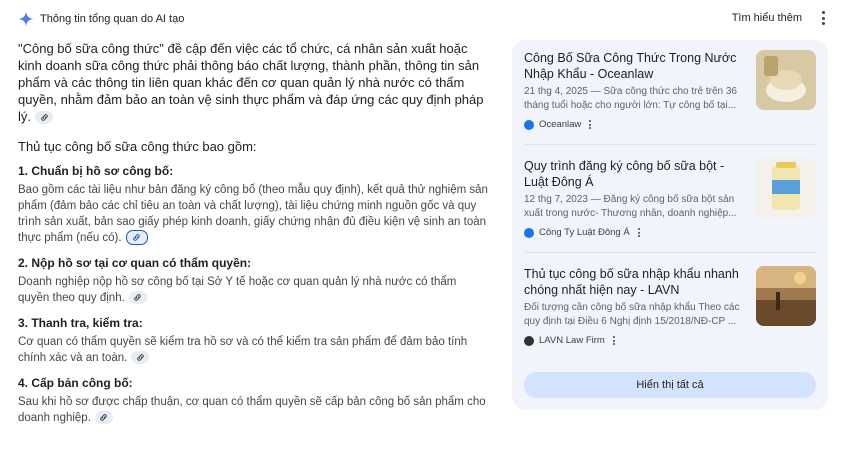  Describe the element at coordinates (767, 18) in the screenshot. I see `learn-more-link: Tìm hiểu thêm` at that location.